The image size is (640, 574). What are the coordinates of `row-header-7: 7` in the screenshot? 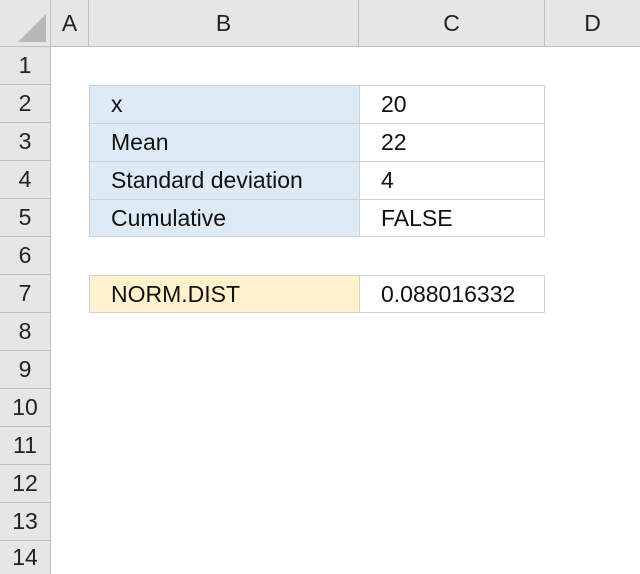 It's located at (25, 294).